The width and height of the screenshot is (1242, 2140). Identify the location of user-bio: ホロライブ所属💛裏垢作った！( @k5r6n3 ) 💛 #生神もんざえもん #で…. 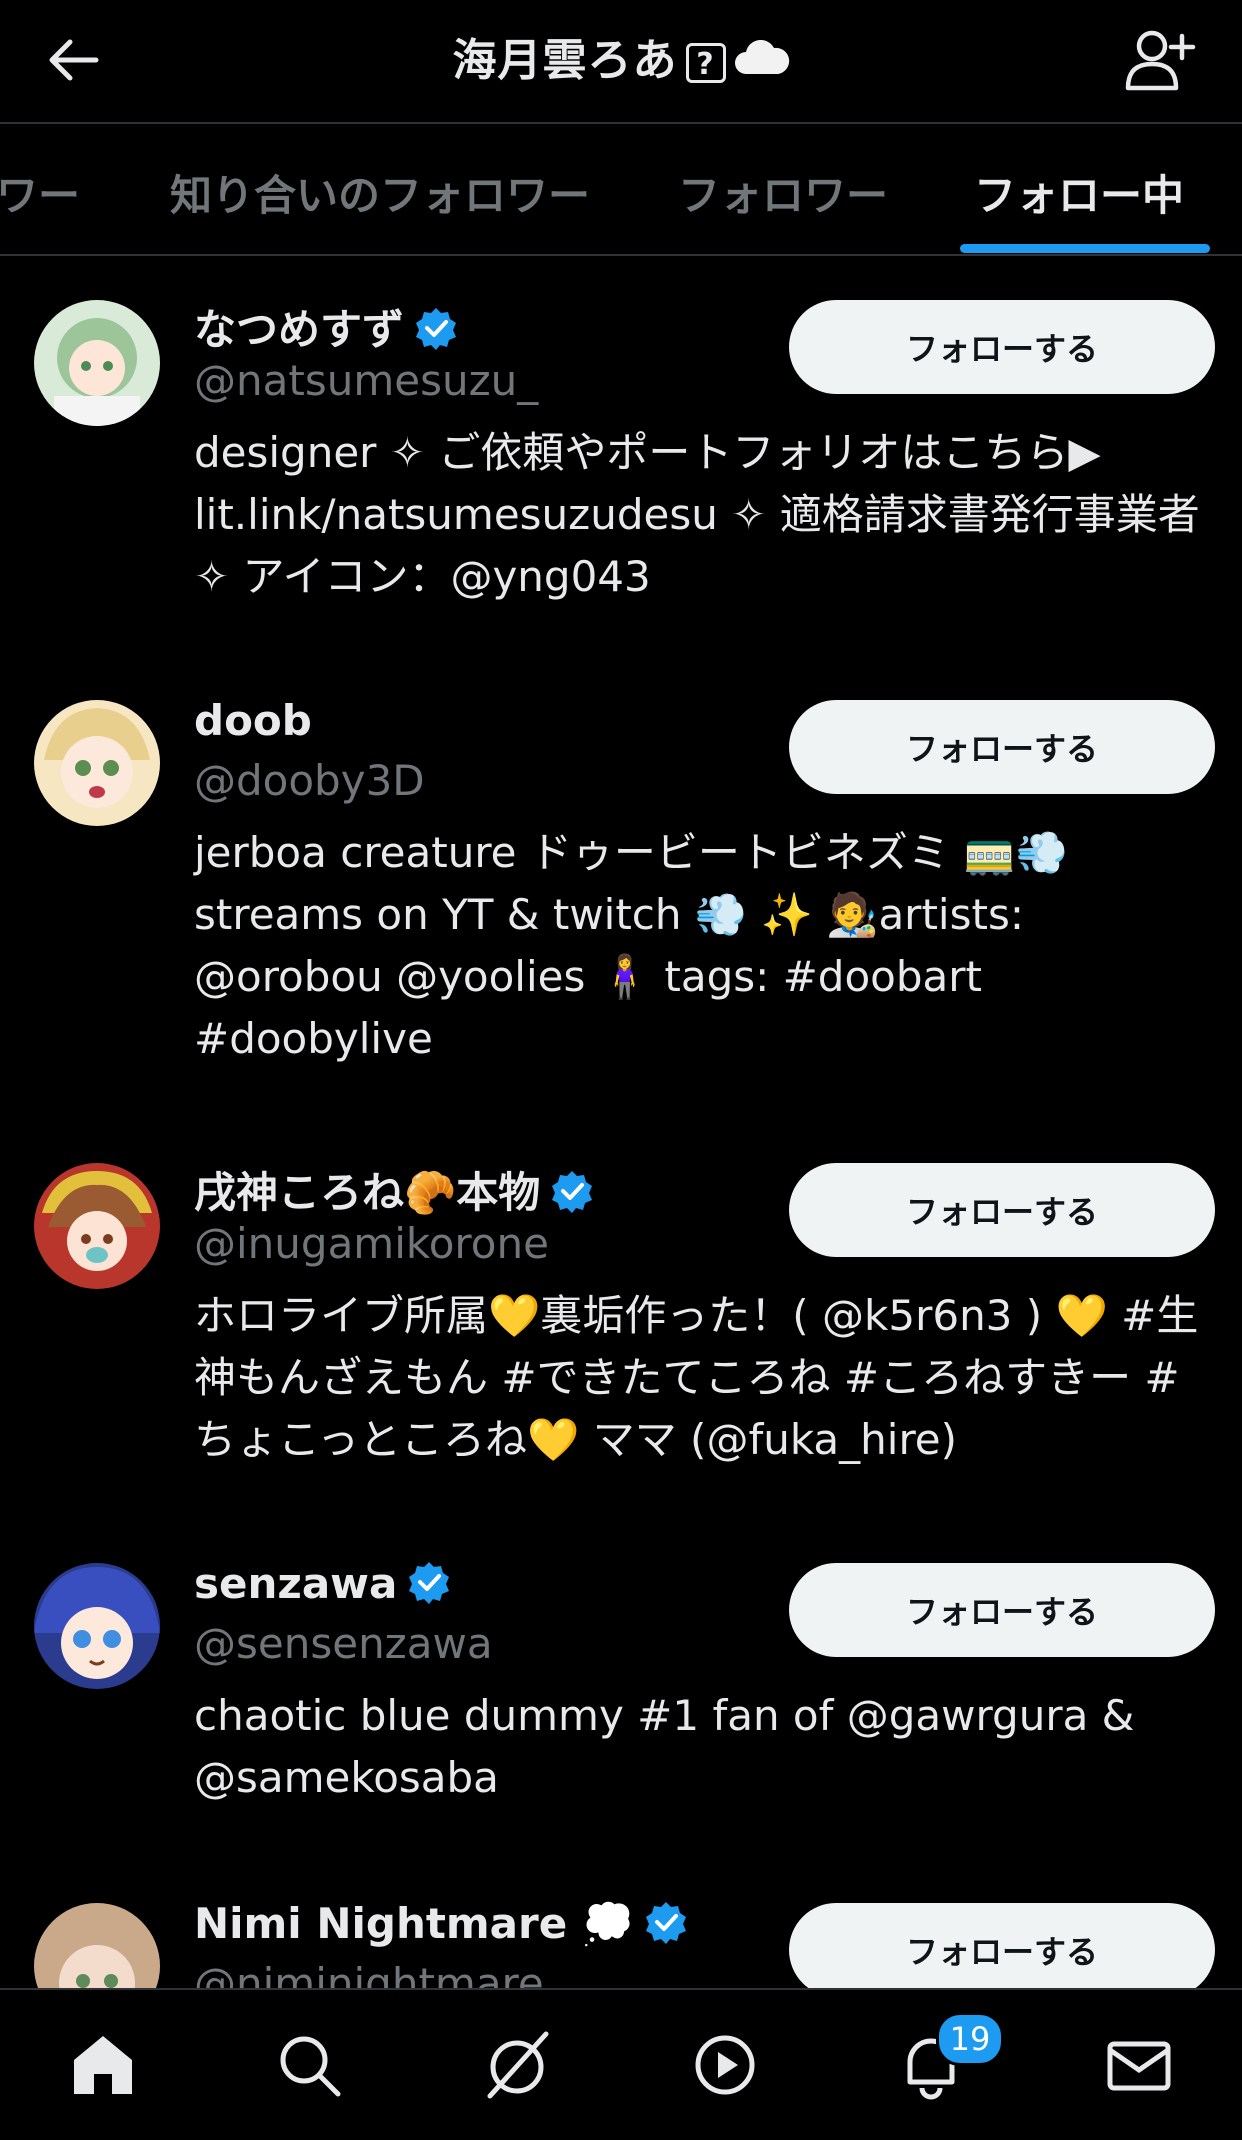
(696, 1377).